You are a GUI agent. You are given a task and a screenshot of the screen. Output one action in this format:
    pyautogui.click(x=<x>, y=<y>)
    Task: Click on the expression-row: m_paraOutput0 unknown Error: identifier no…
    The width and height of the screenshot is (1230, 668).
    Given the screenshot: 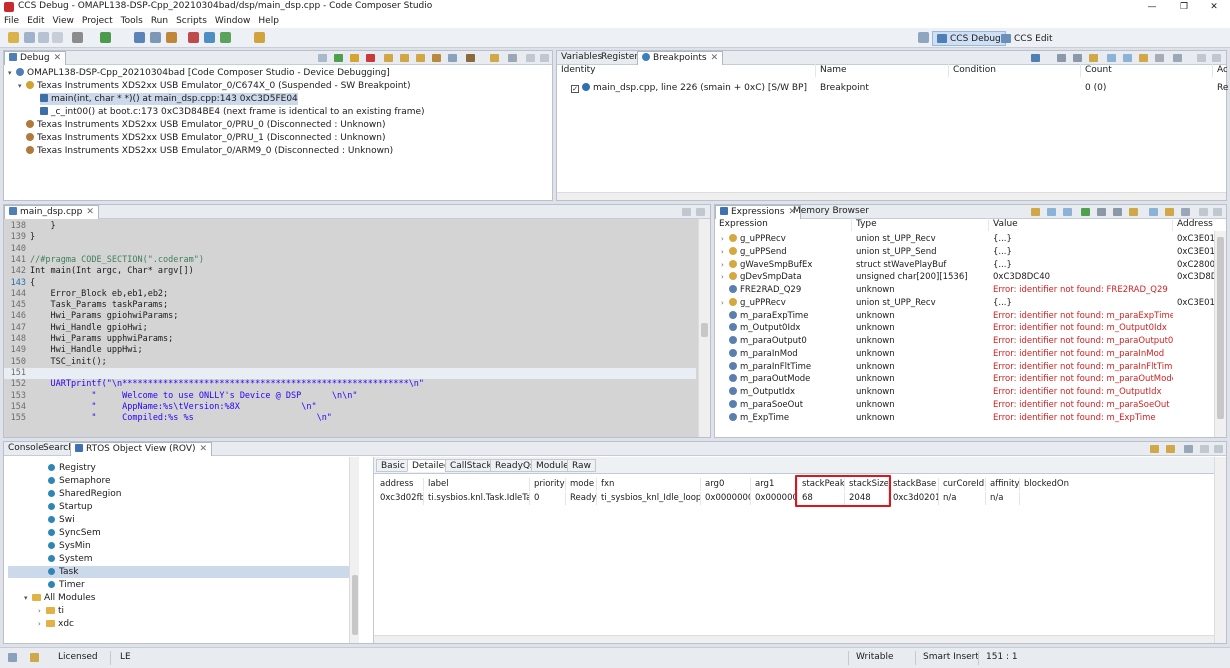 What is the action you would take?
    pyautogui.click(x=964, y=341)
    